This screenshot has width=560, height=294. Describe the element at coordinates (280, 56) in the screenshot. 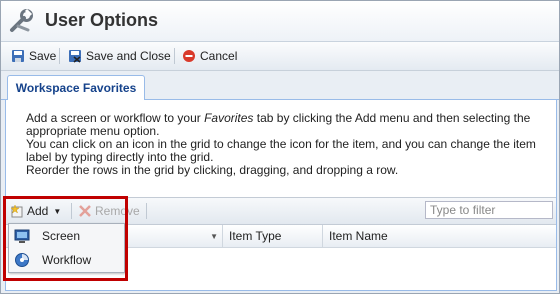

I see `main-toolbar: Save Save and Close Cancel` at that location.